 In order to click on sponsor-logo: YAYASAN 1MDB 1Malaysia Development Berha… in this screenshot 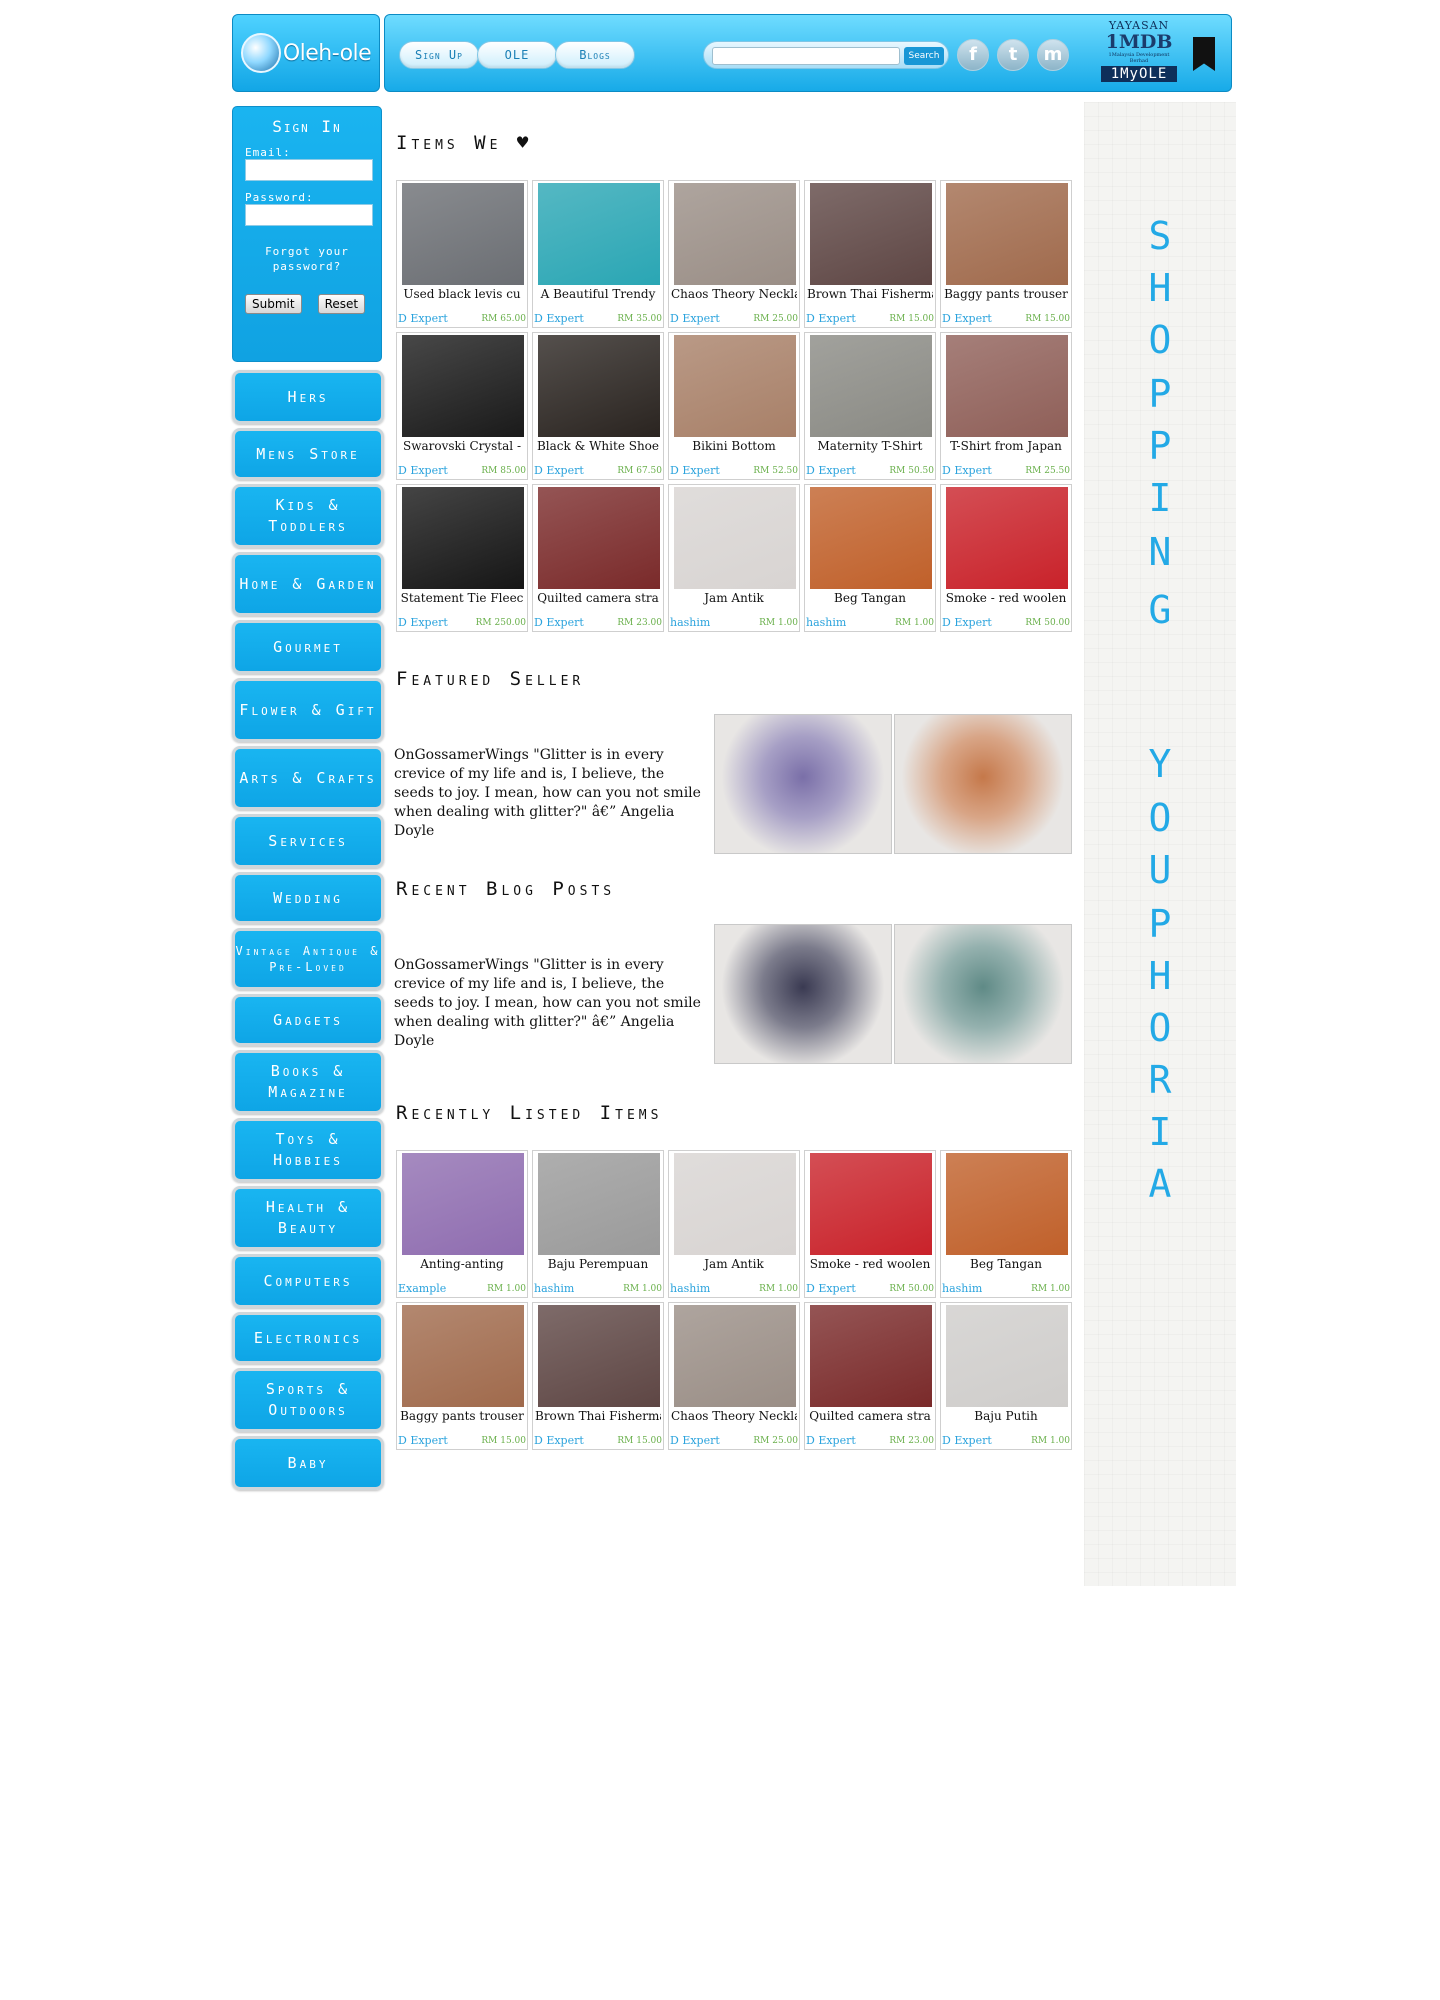, I will do `click(1139, 53)`.